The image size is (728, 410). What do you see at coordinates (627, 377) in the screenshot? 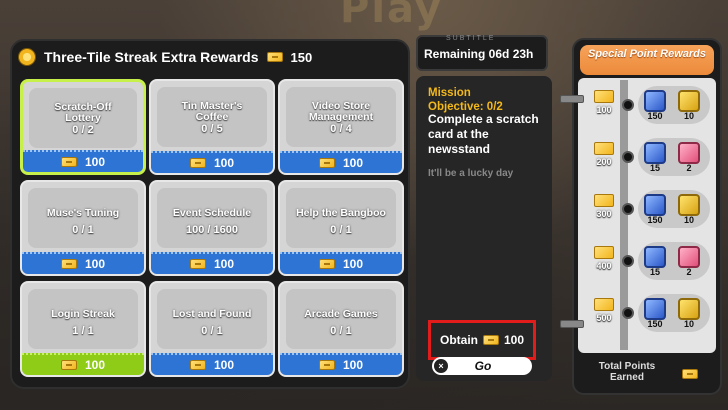
I see `total-points-line2: Earned` at bounding box center [627, 377].